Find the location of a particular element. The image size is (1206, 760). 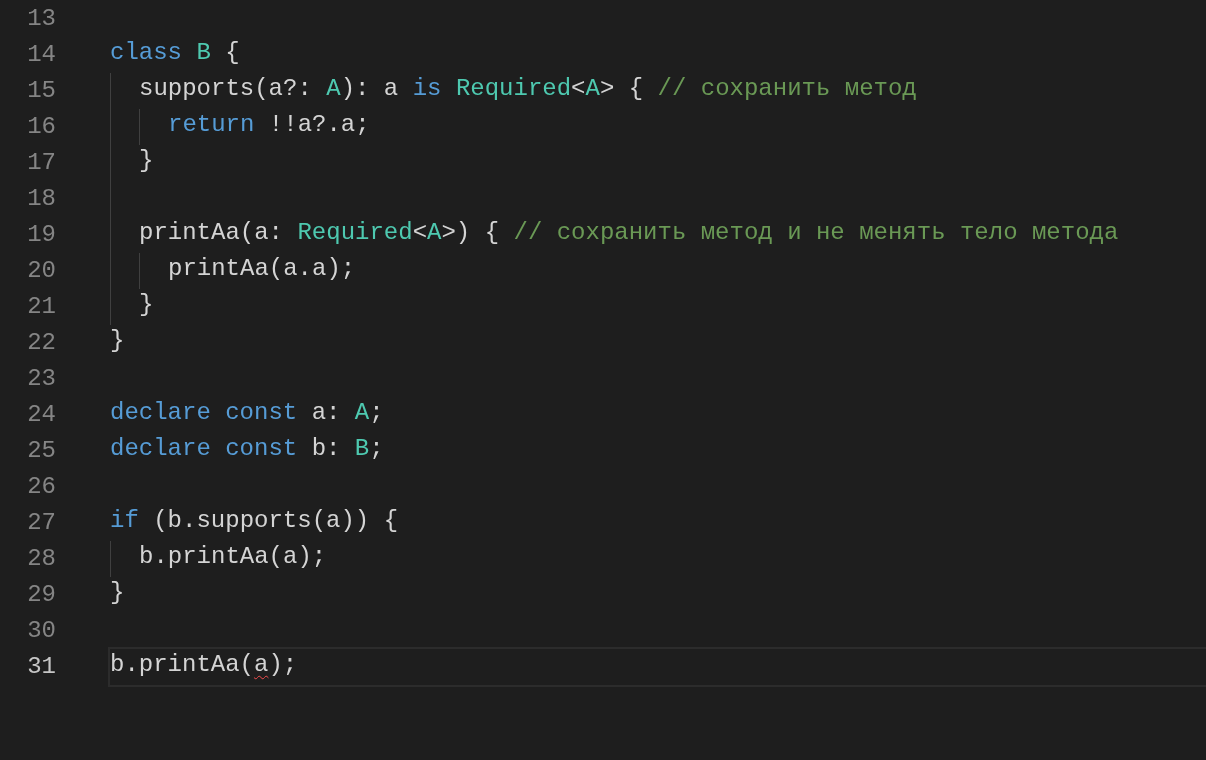

line-number: 19 is located at coordinates (41, 235).